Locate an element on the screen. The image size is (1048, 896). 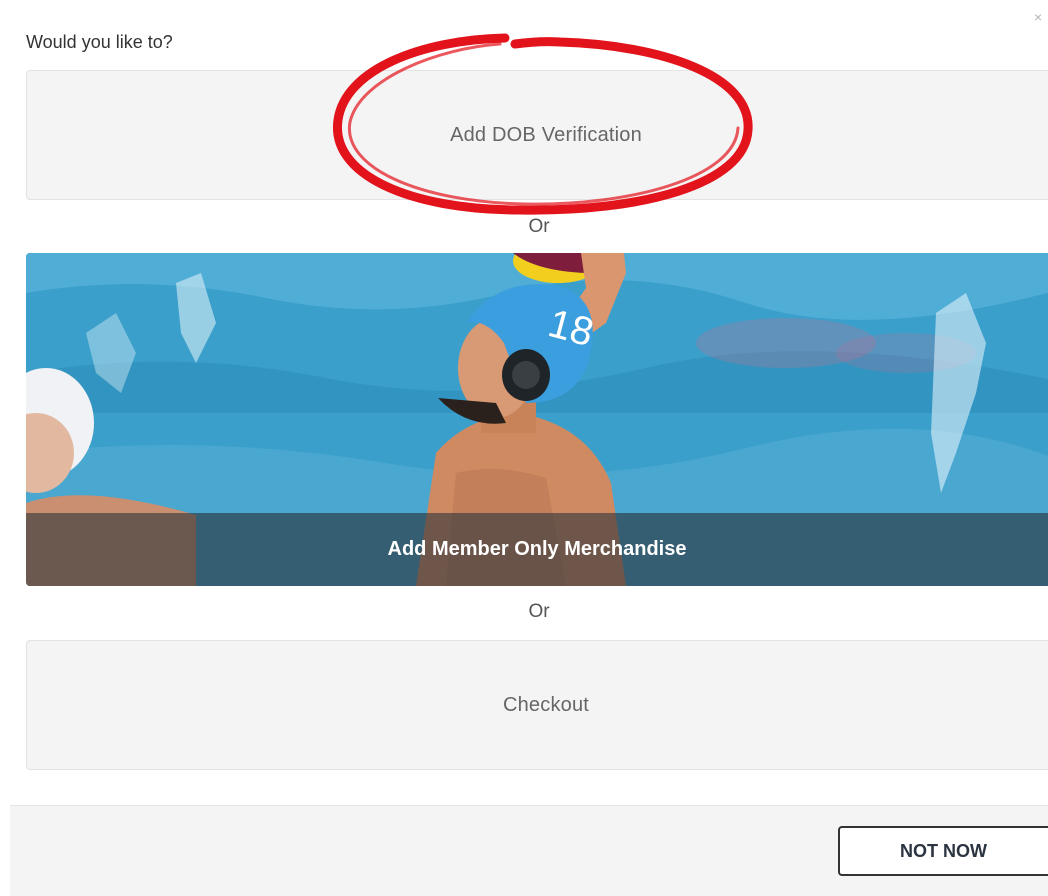
checkout-label: Checkout is located at coordinates (546, 704).